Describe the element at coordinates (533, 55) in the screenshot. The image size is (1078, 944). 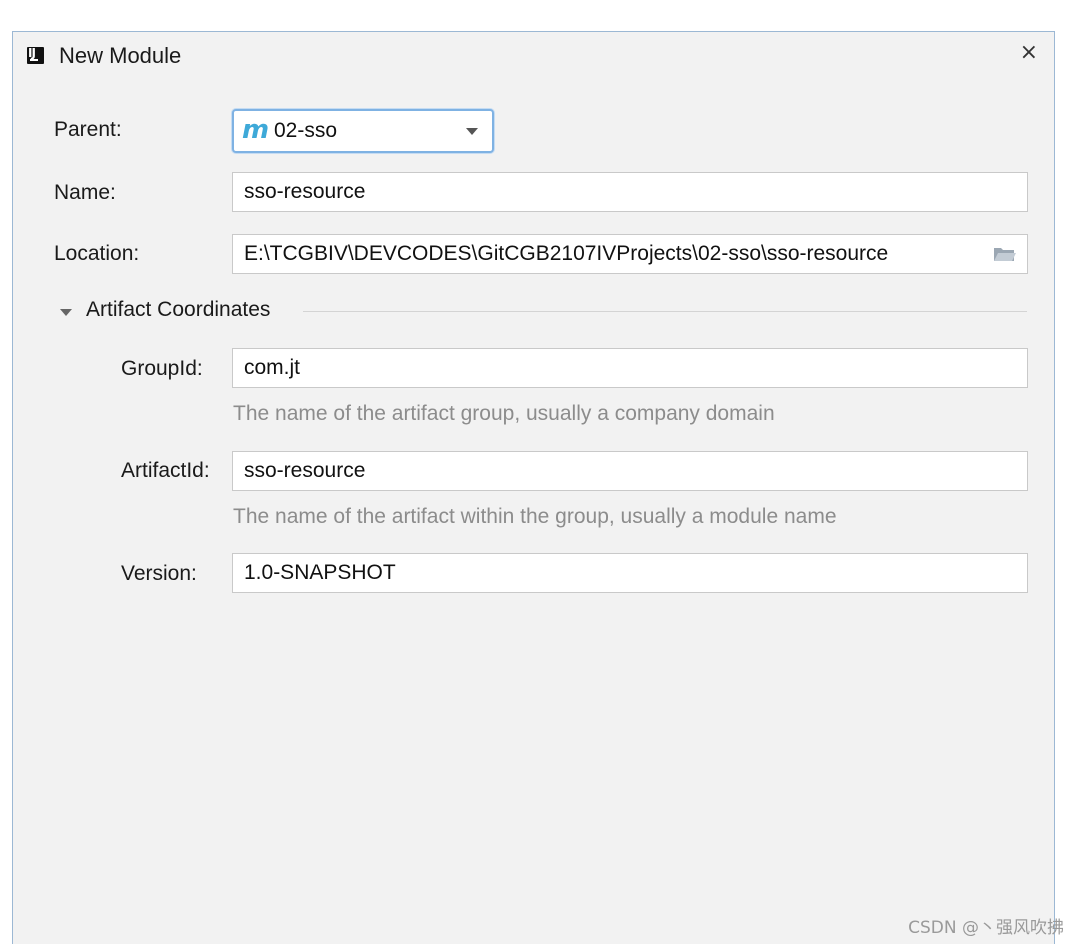
I see `title-bar: IJ New Module ×` at that location.